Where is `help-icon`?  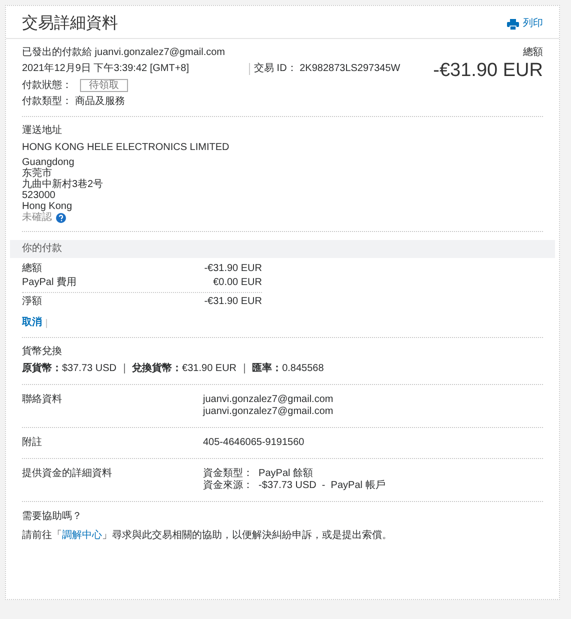
help-icon is located at coordinates (61, 217).